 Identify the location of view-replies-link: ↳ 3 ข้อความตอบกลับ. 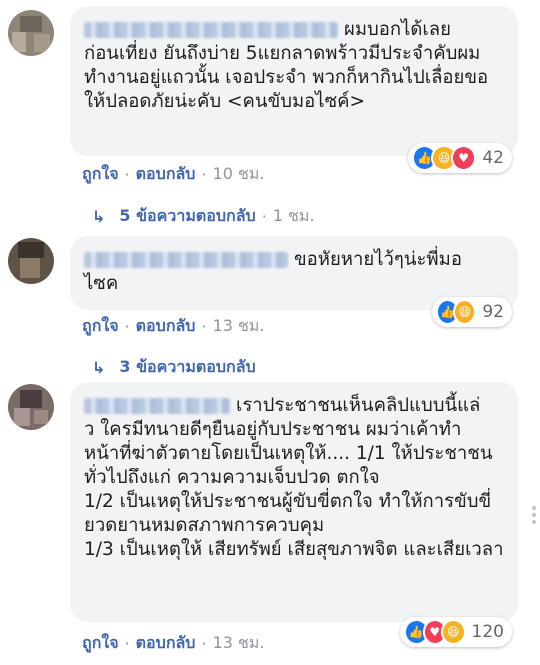
(174, 367).